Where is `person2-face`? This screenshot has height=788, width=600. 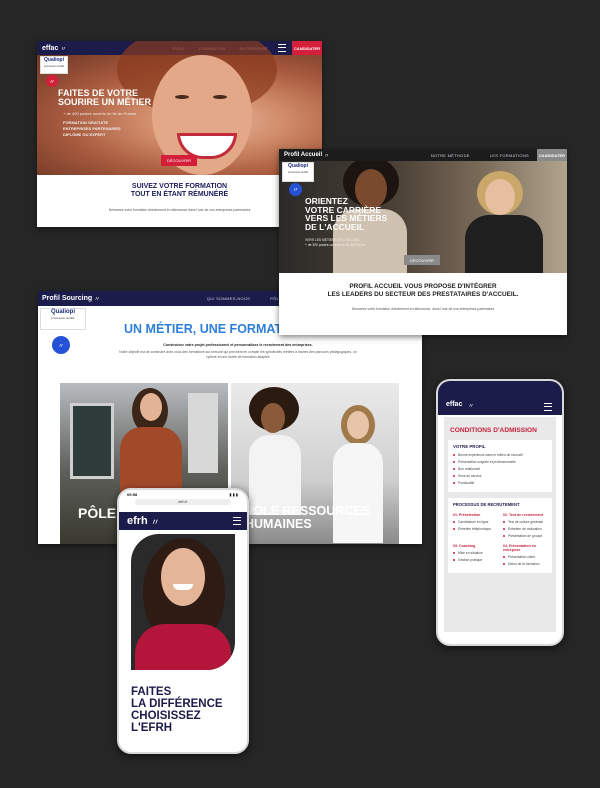
person2-face is located at coordinates (358, 425).